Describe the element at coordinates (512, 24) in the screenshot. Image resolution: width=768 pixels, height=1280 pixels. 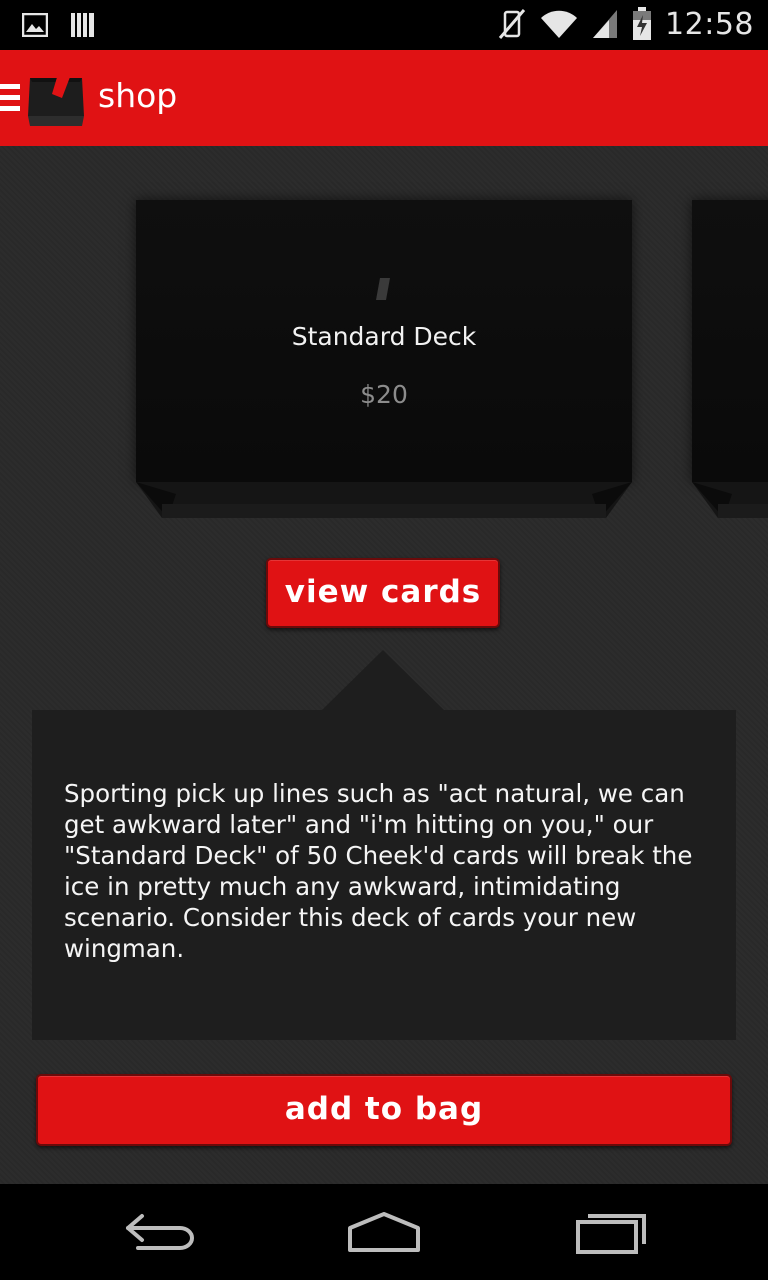
I see `vibrate-off-icon` at that location.